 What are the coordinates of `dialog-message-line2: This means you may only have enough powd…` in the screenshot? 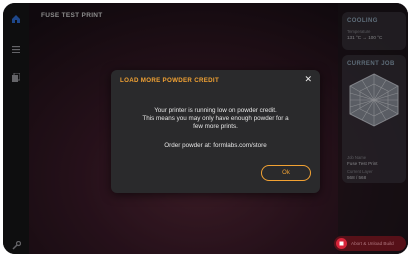 It's located at (215, 118).